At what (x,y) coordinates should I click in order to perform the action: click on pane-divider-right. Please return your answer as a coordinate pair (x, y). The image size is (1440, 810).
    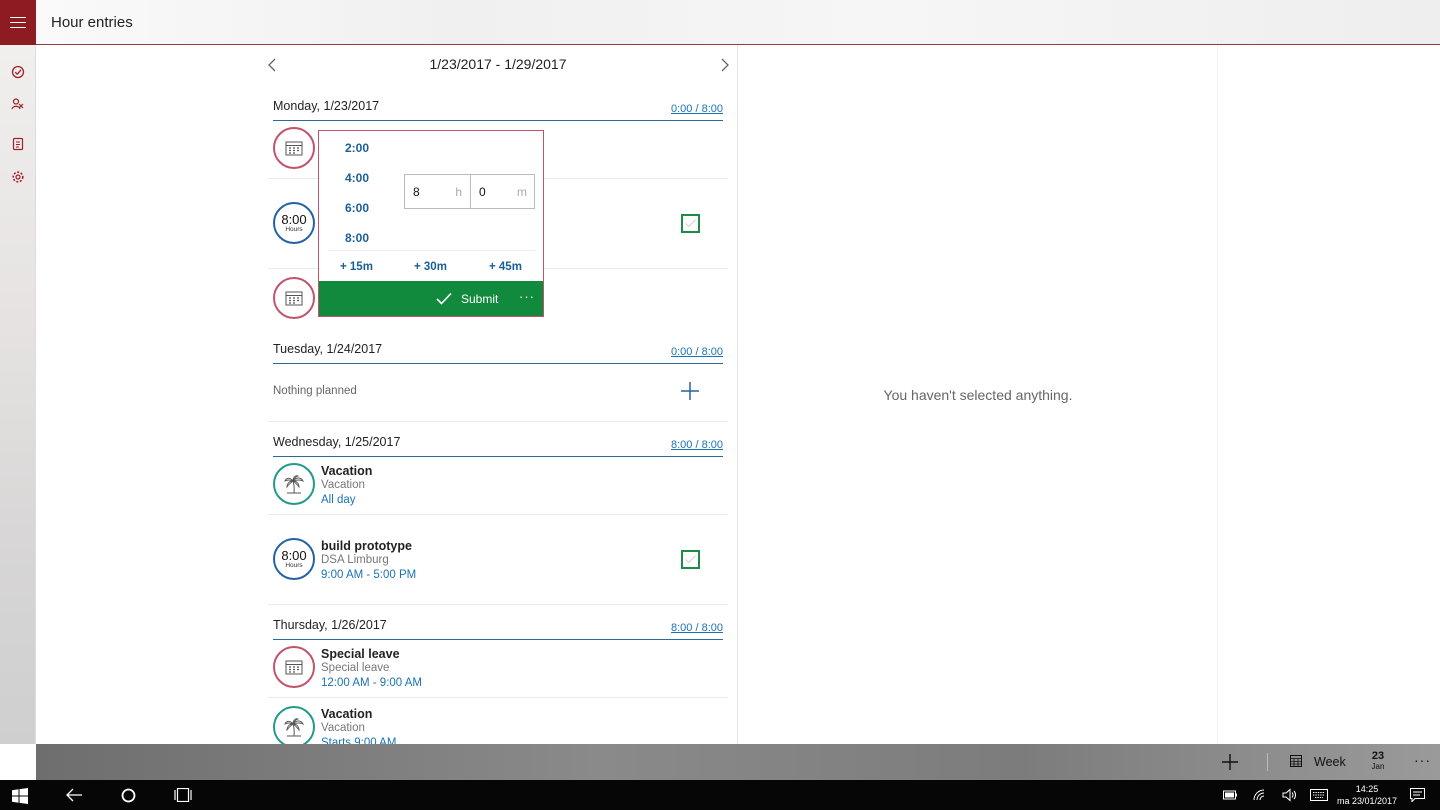
    Looking at the image, I should click on (1217, 394).